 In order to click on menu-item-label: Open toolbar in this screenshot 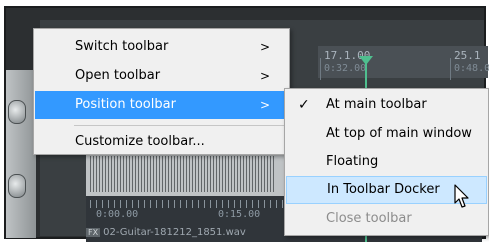, I will do `click(118, 75)`.